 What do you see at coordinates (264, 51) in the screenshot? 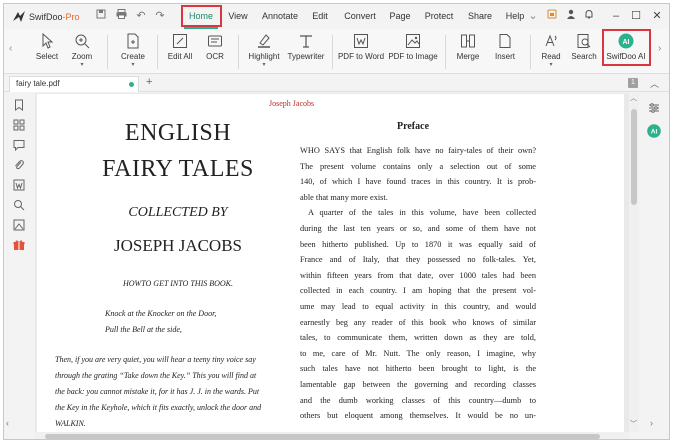
I see `highlight-button: Highlight ▾` at bounding box center [264, 51].